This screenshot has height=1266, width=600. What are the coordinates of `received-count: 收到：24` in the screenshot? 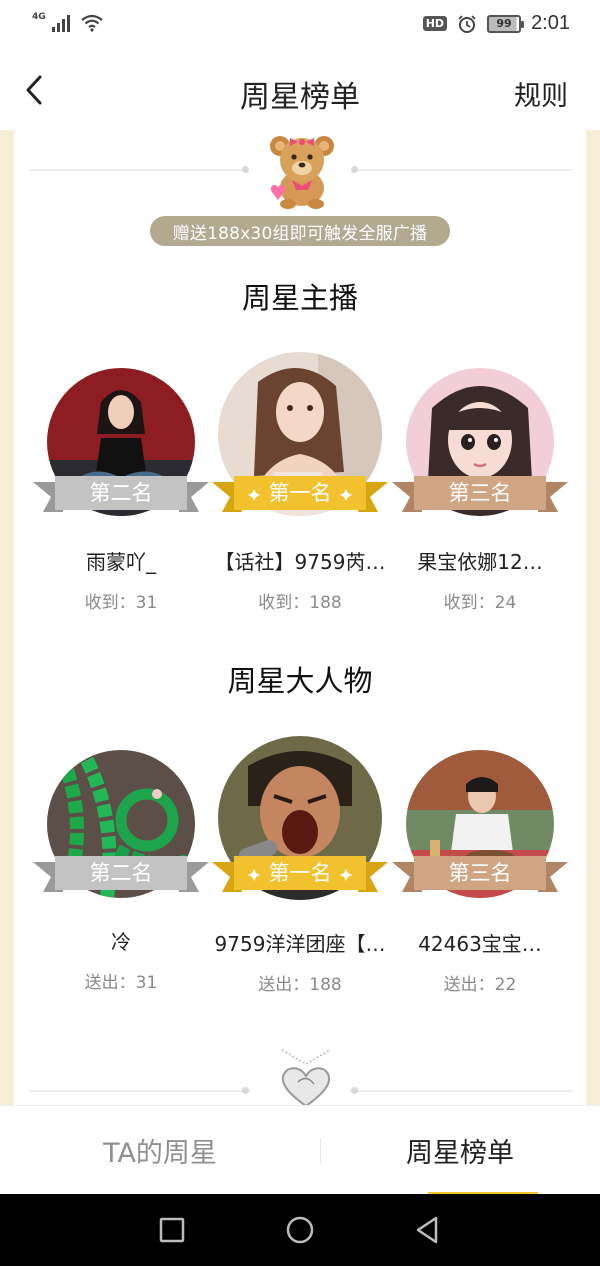 It's located at (480, 603).